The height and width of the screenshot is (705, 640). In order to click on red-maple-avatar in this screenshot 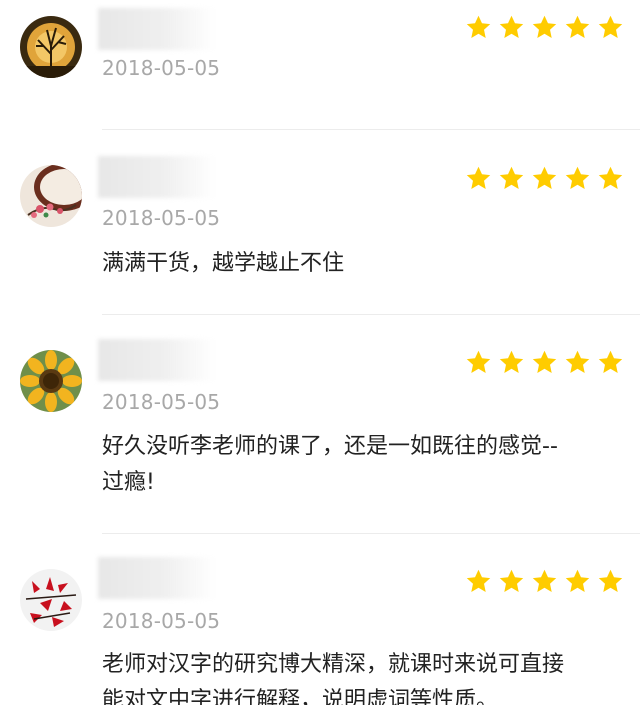, I will do `click(51, 600)`.